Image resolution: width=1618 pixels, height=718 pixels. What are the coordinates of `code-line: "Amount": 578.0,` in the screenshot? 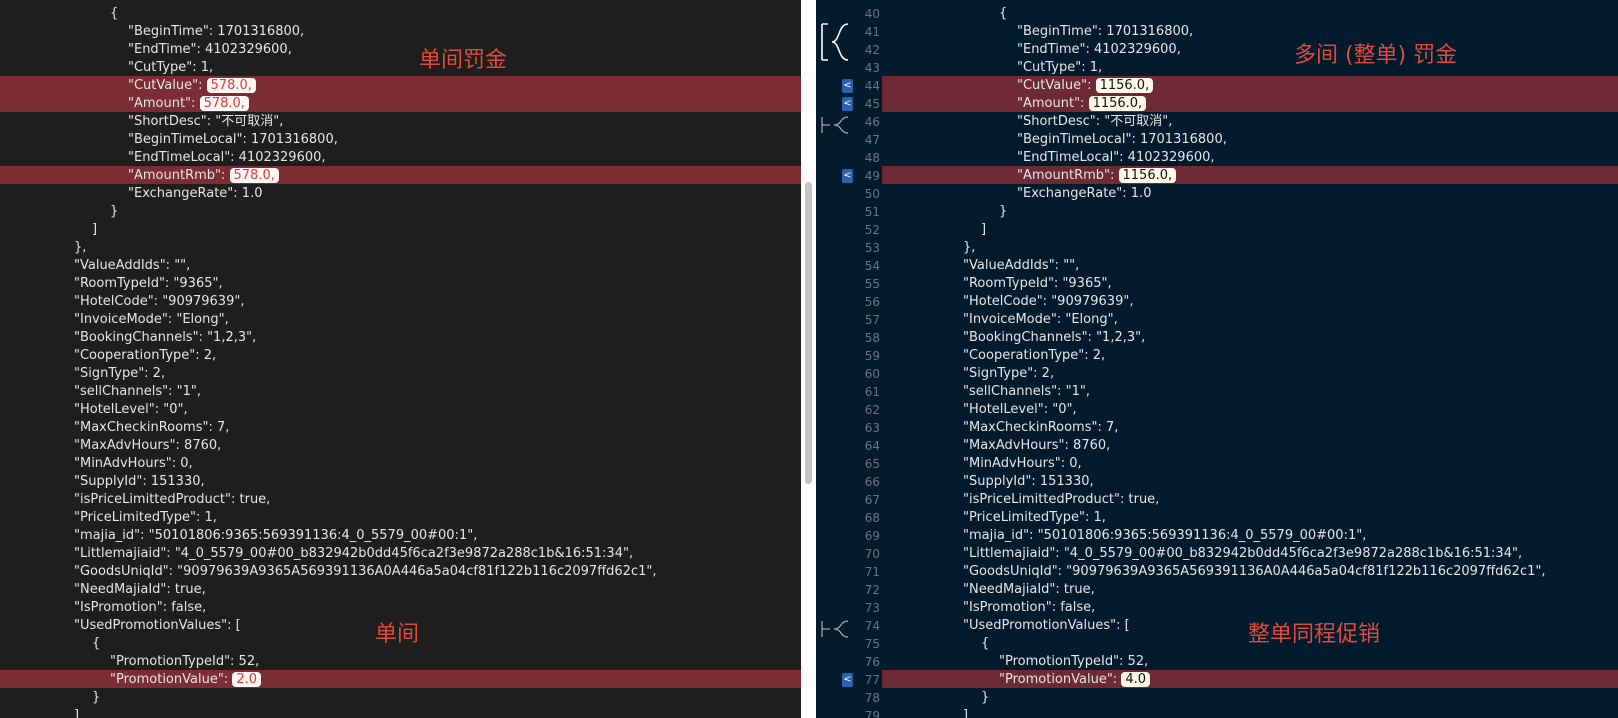 It's located at (188, 104).